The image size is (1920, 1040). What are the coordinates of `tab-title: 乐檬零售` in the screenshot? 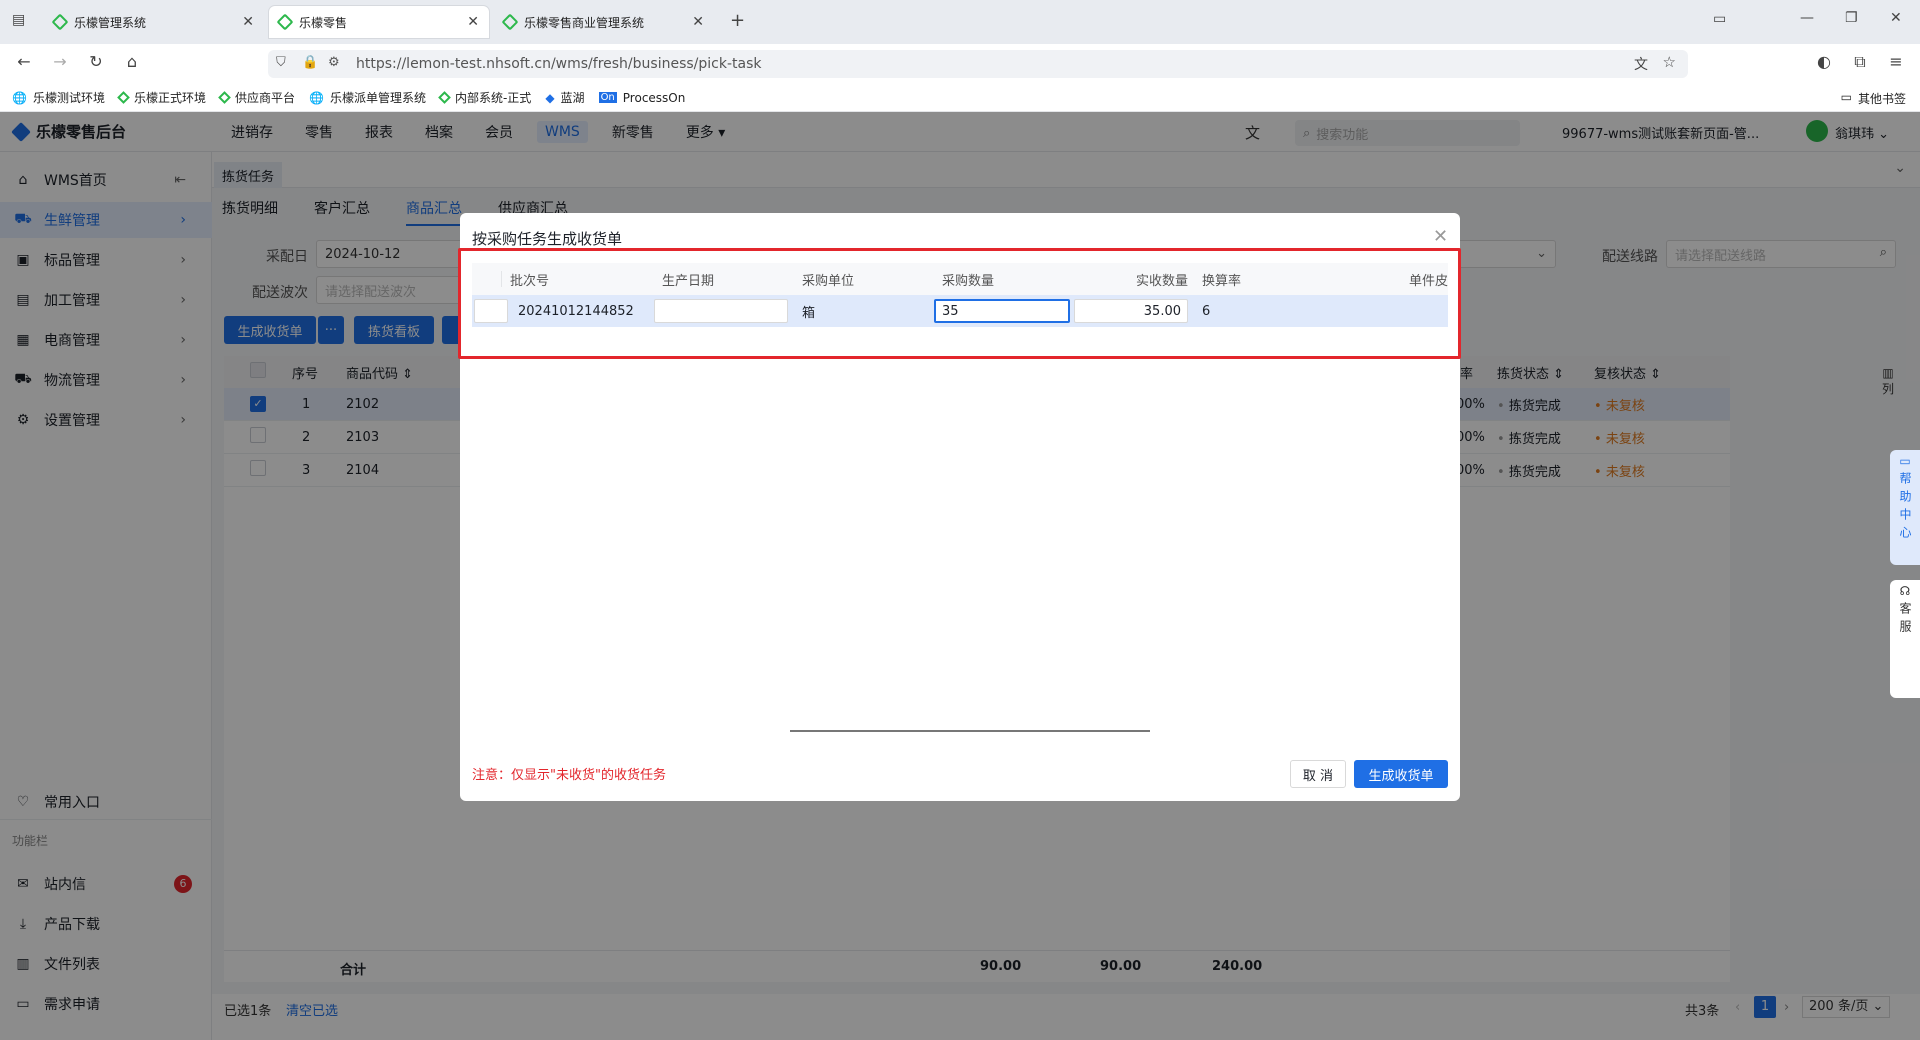 It's located at (323, 22).